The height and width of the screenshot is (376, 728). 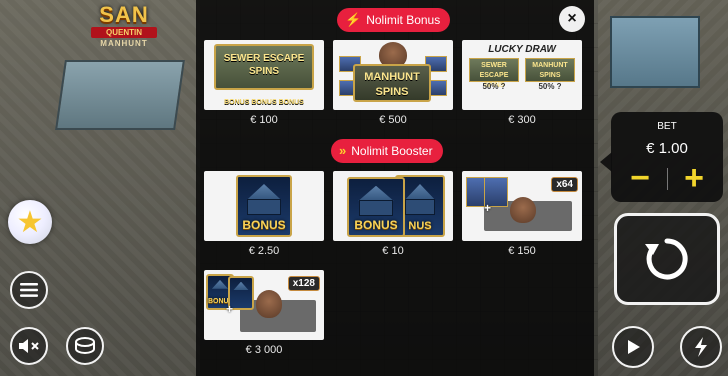 What do you see at coordinates (550, 65) in the screenshot?
I see `lucky-chip-text: MANHUNT` at bounding box center [550, 65].